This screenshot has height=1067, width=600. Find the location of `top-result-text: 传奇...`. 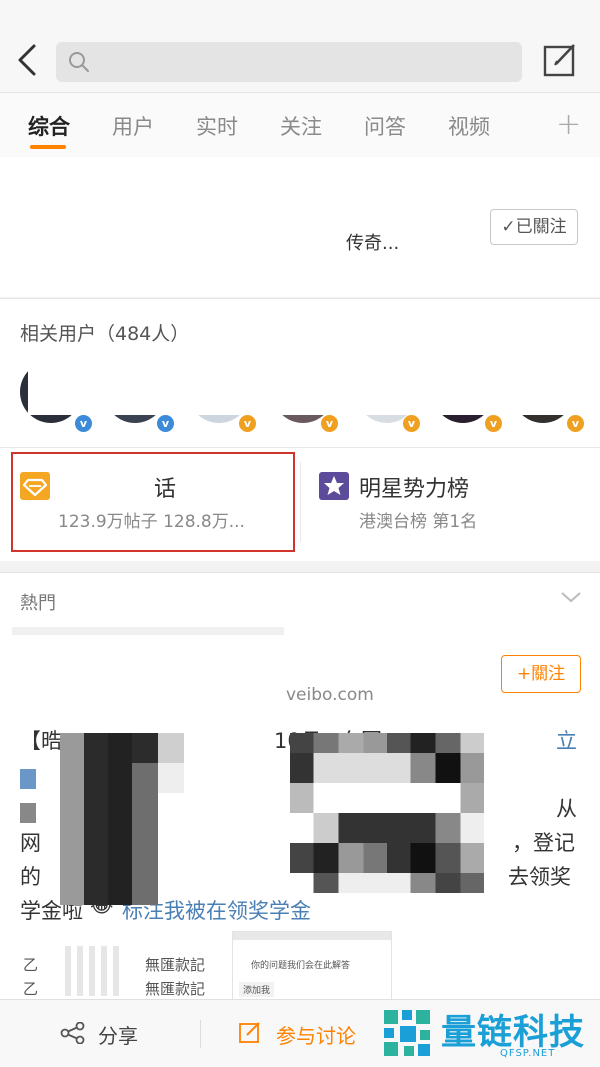

top-result-text: 传奇... is located at coordinates (373, 243).